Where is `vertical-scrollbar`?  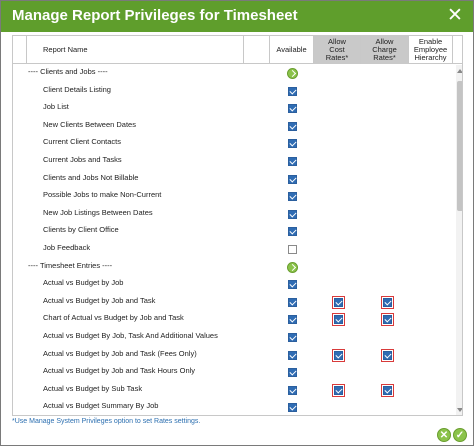
vertical-scrollbar is located at coordinates (459, 240).